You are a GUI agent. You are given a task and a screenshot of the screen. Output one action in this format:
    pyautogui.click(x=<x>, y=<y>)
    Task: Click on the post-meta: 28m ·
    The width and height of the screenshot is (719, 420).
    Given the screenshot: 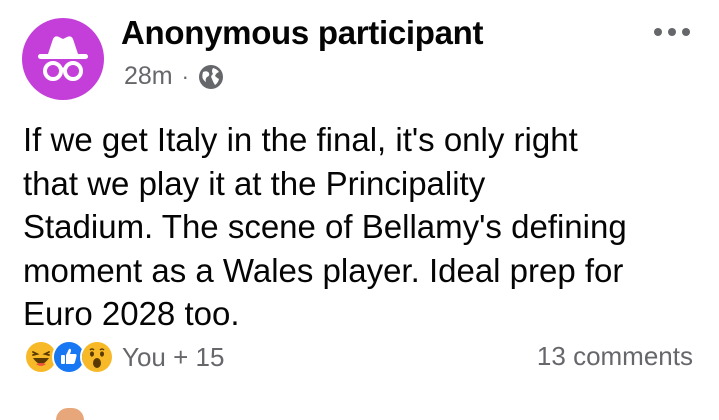 What is the action you would take?
    pyautogui.click(x=174, y=76)
    